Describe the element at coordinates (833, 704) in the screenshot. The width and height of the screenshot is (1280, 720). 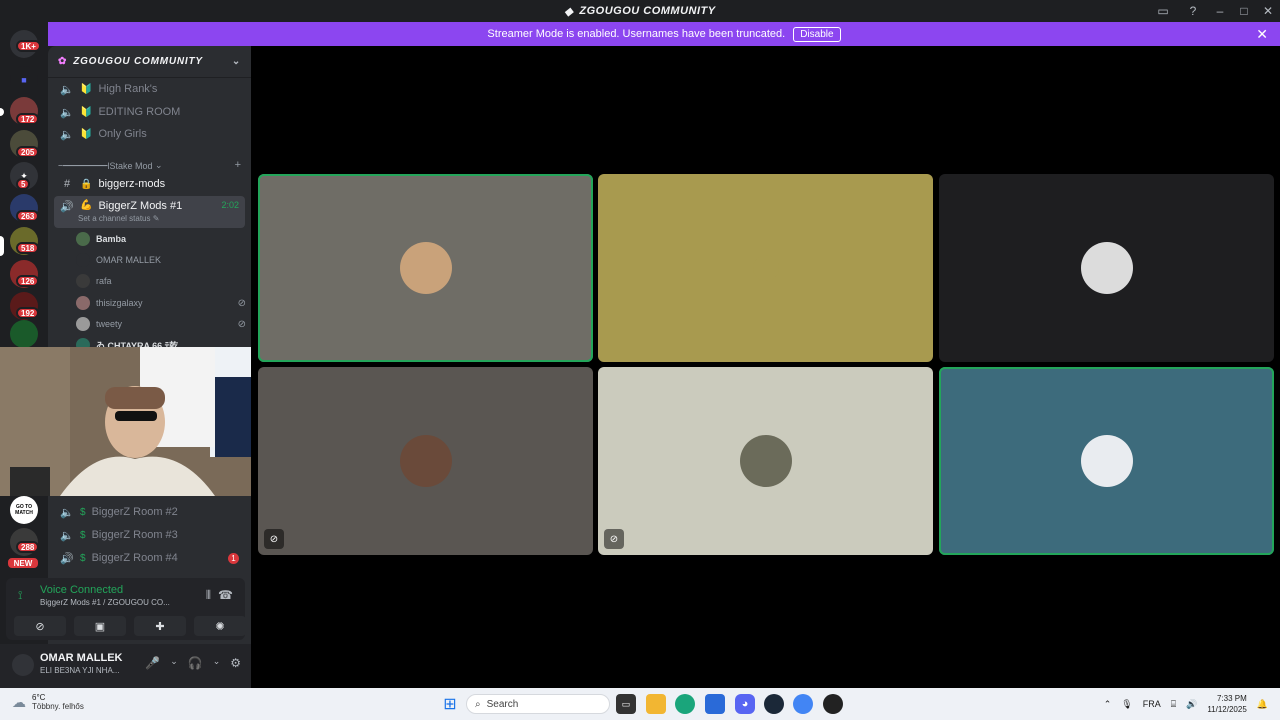
I see `obs-icon` at that location.